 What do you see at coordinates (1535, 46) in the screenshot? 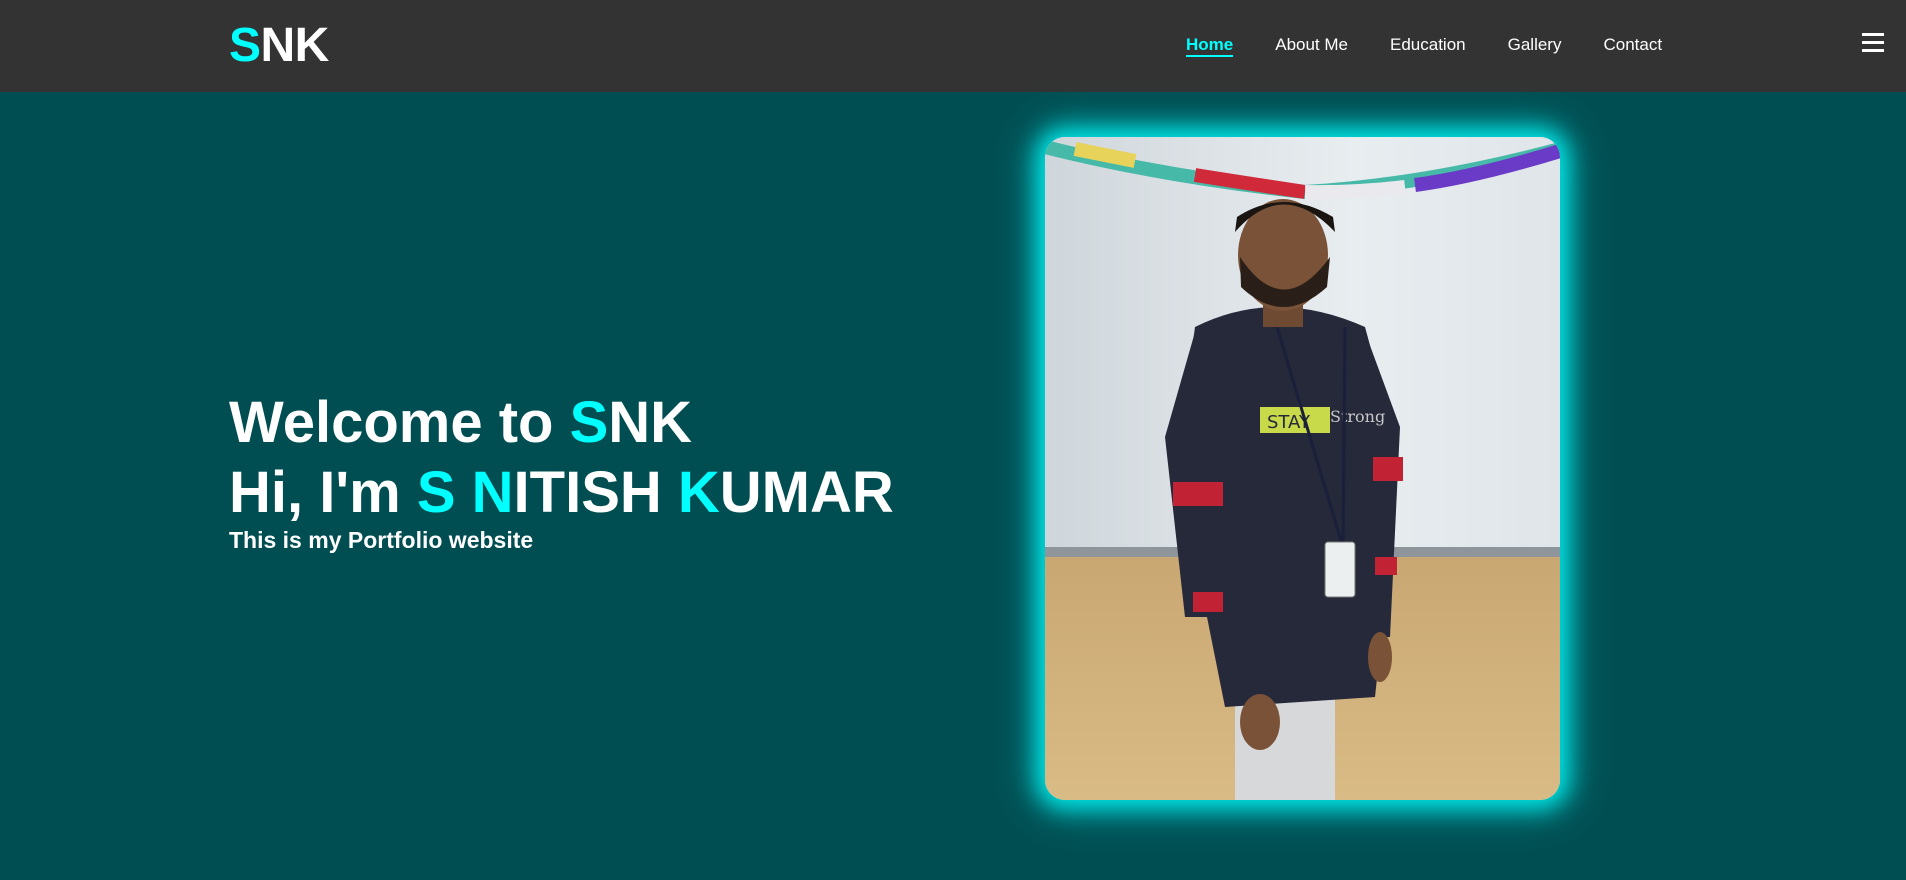
I see `nav-gallery-link: Gallery` at bounding box center [1535, 46].